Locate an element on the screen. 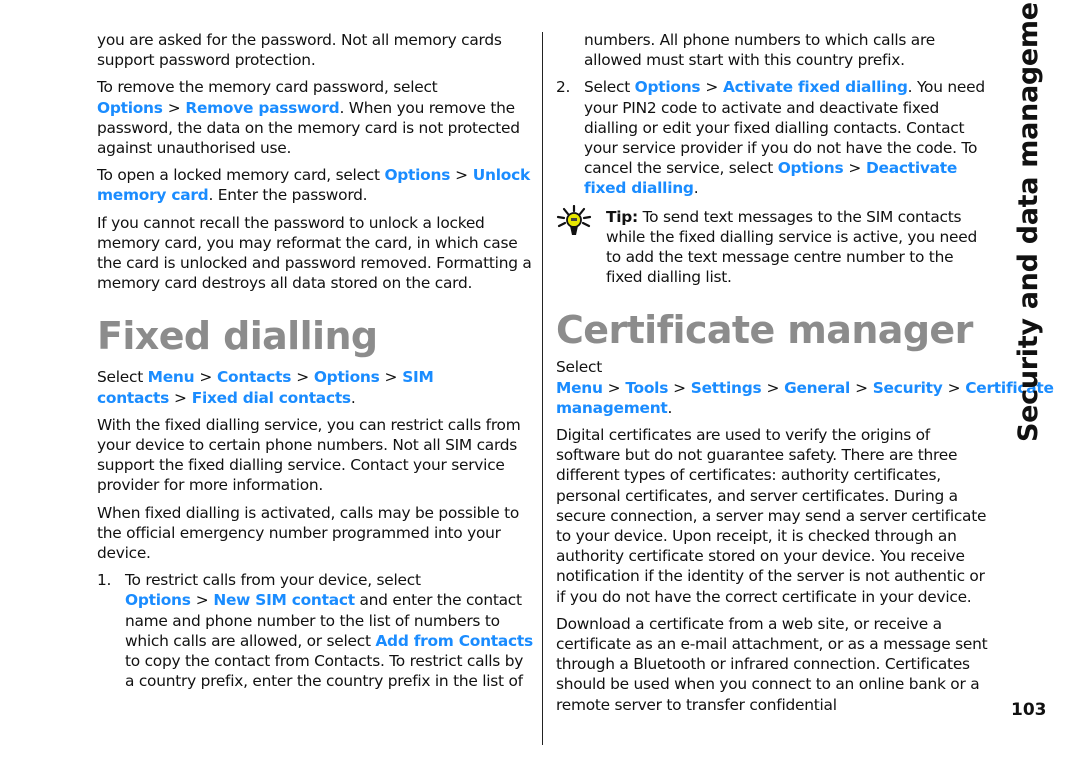  section-heading-fixed-dialling: Fixed dialling is located at coordinates (237, 336).